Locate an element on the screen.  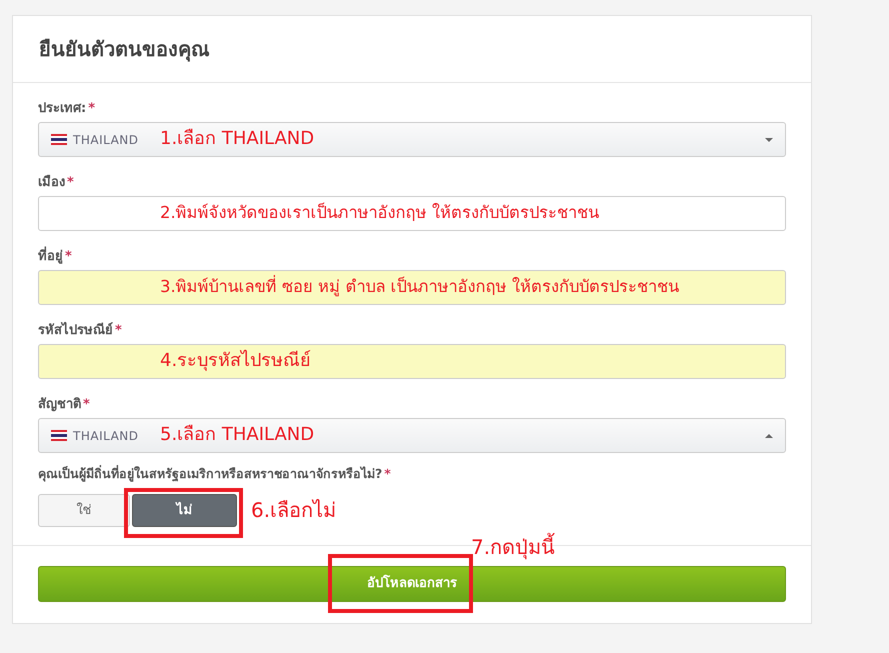
annotation-text: 5.เลือก THAILAND is located at coordinates (237, 435).